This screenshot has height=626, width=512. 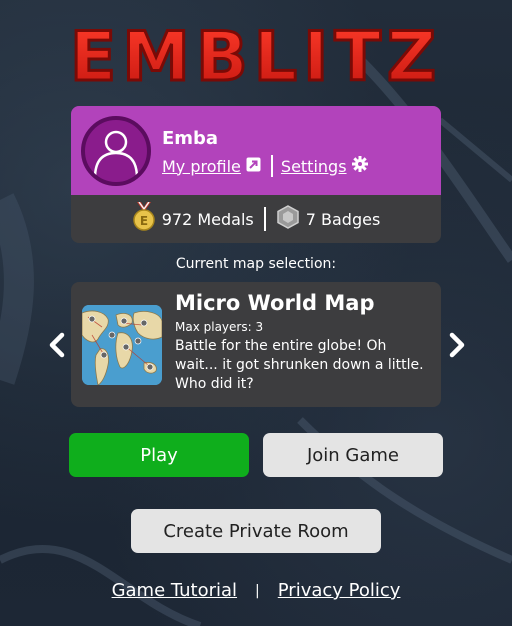 I want to click on create-private-room-button: Create Private Room, so click(x=256, y=531).